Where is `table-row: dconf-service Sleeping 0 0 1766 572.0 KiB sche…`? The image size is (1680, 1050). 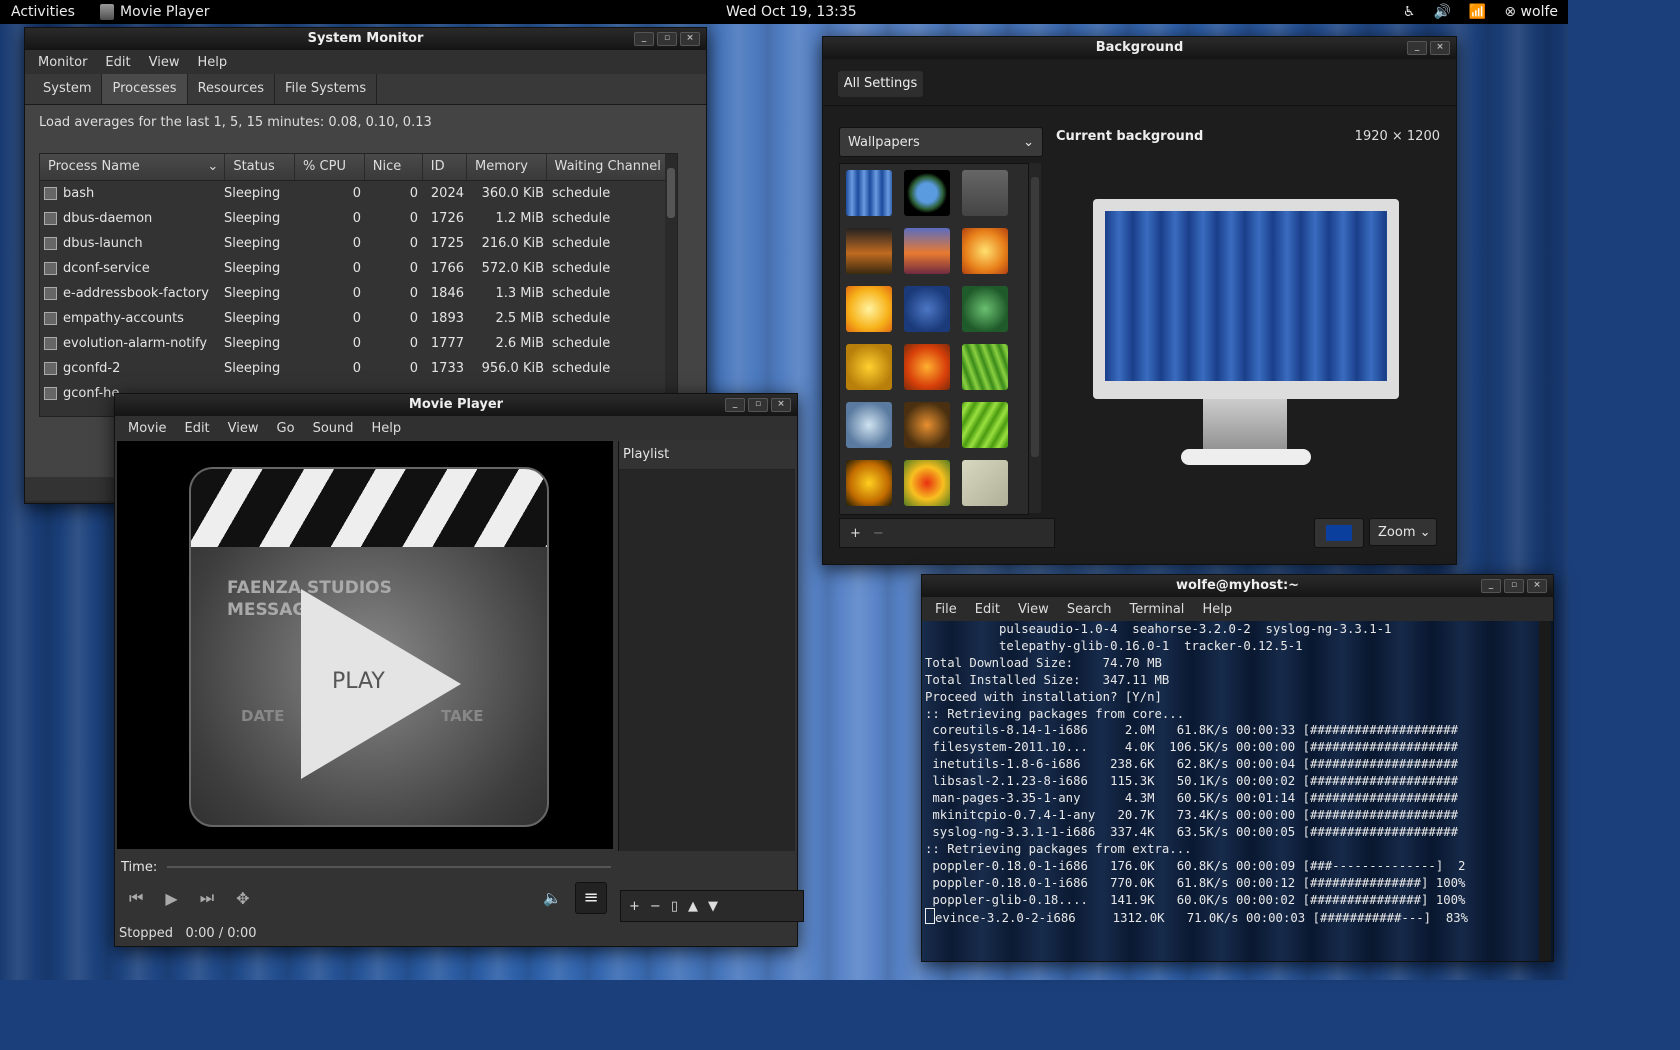 table-row: dconf-service Sleeping 0 0 1766 572.0 KiB sche… is located at coordinates (358, 268).